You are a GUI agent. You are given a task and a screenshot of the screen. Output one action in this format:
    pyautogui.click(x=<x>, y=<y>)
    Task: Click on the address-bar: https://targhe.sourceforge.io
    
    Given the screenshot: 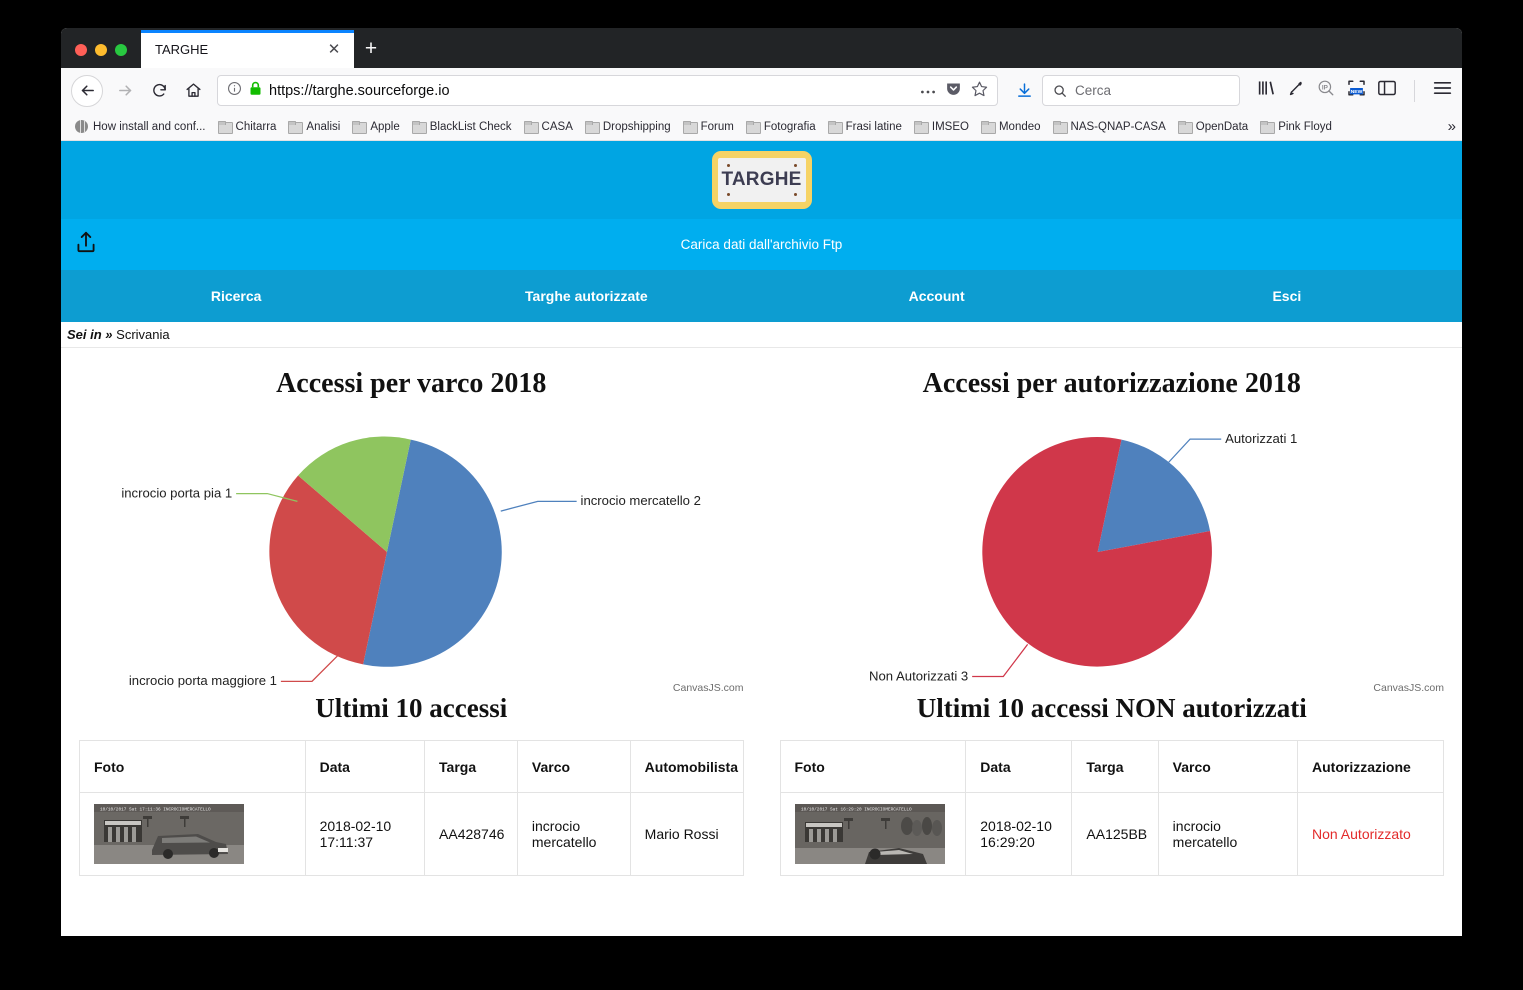 What is the action you would take?
    pyautogui.click(x=607, y=90)
    